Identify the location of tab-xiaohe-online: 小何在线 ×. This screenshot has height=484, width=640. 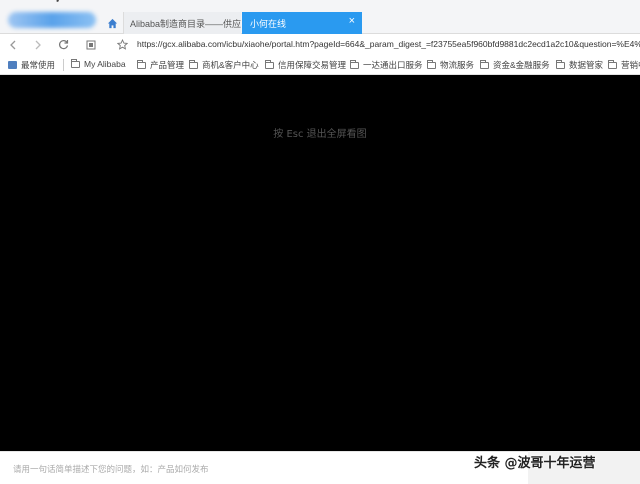
(302, 23).